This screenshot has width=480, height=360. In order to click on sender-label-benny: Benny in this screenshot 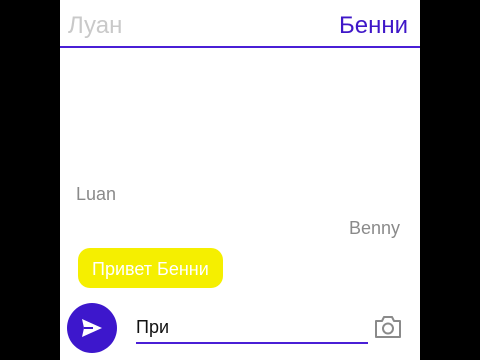, I will do `click(374, 228)`.